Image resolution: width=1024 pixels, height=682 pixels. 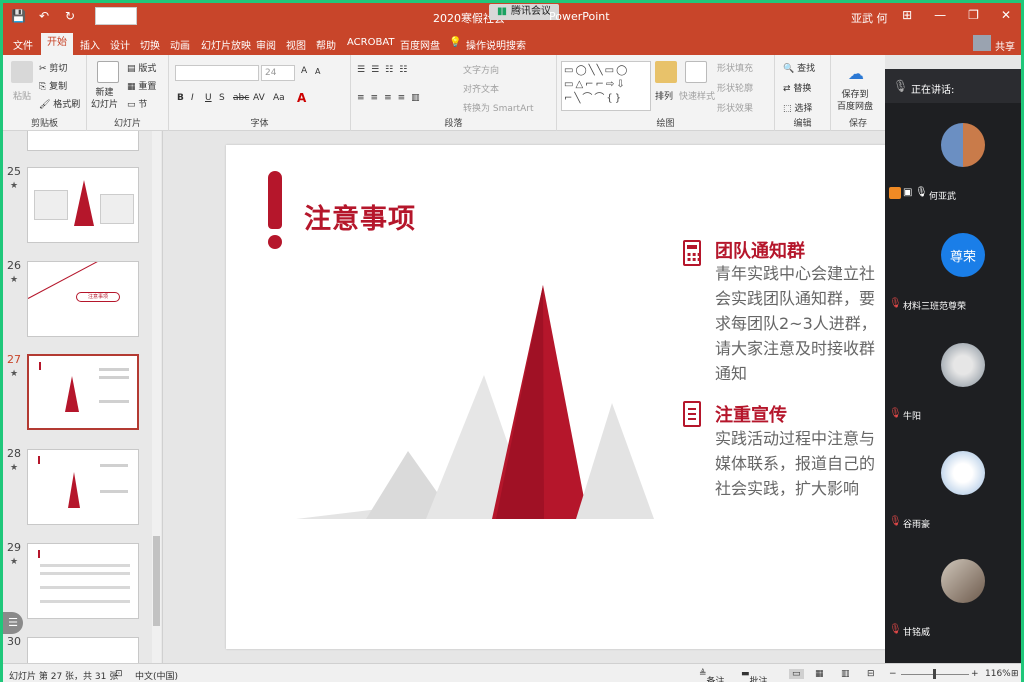 What do you see at coordinates (496, 44) in the screenshot?
I see `tell-me-search: 操作说明搜索` at bounding box center [496, 44].